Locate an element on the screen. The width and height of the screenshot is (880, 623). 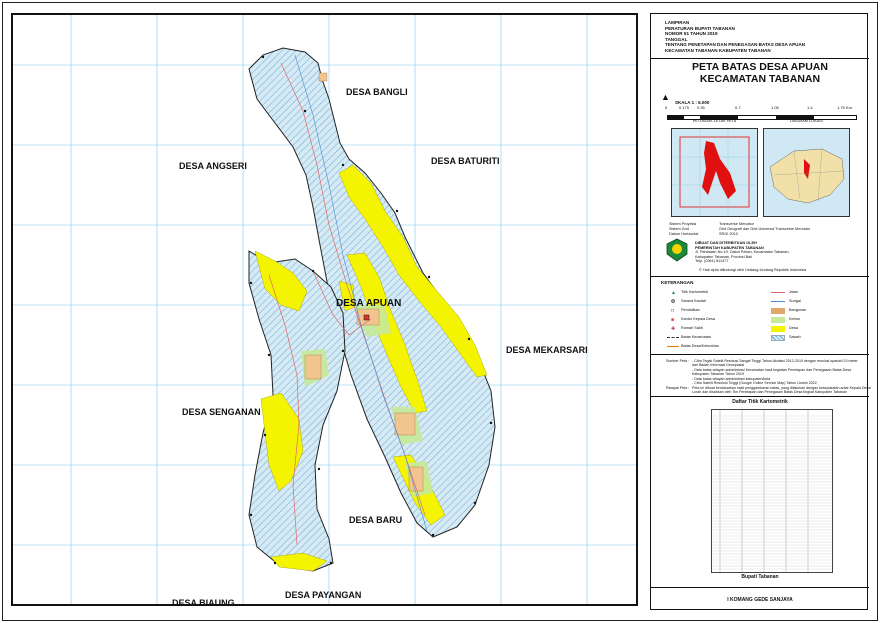
legend-label: Bangunan is located at coordinates (798, 310).